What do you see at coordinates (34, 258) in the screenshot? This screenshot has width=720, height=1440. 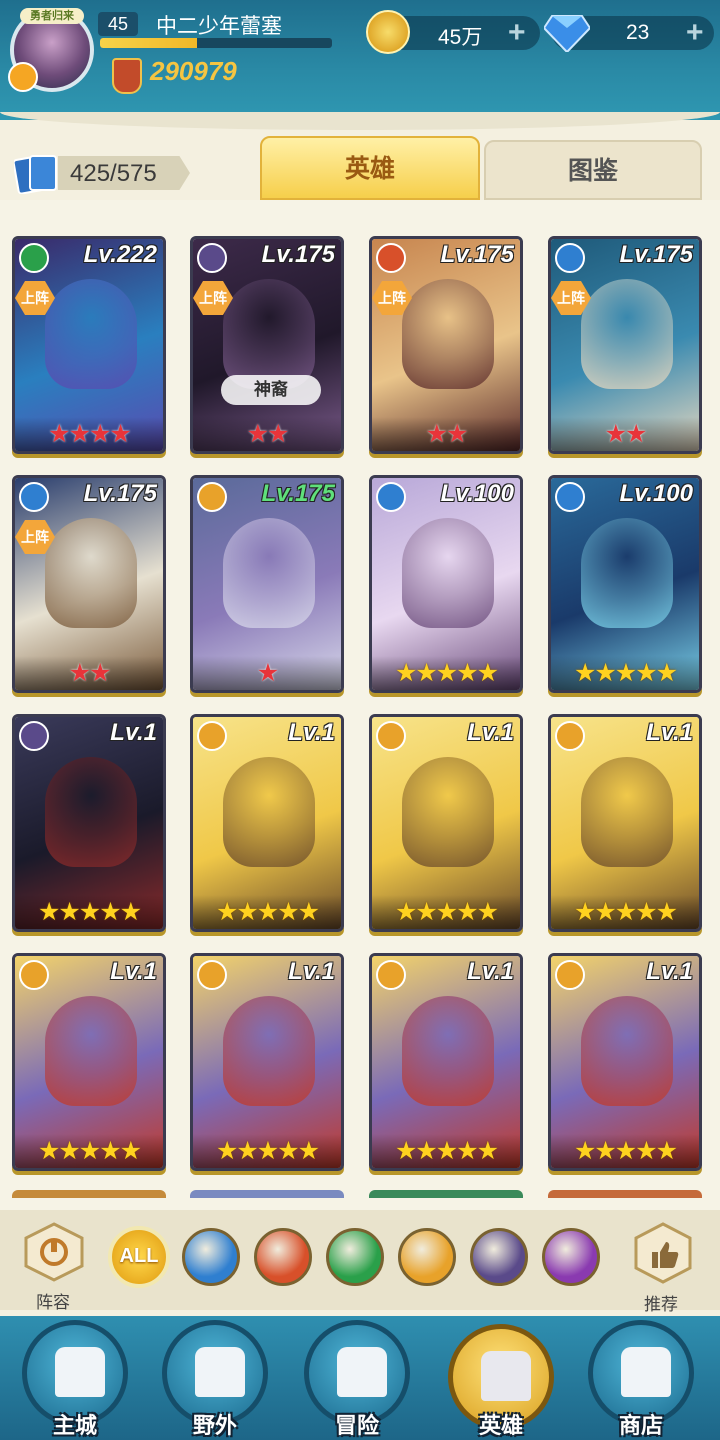 I see `wind-element-icon` at bounding box center [34, 258].